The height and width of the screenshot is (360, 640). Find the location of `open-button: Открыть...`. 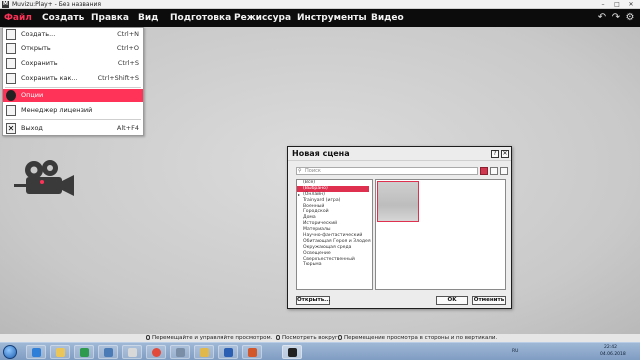

open-button: Открыть... is located at coordinates (313, 300).